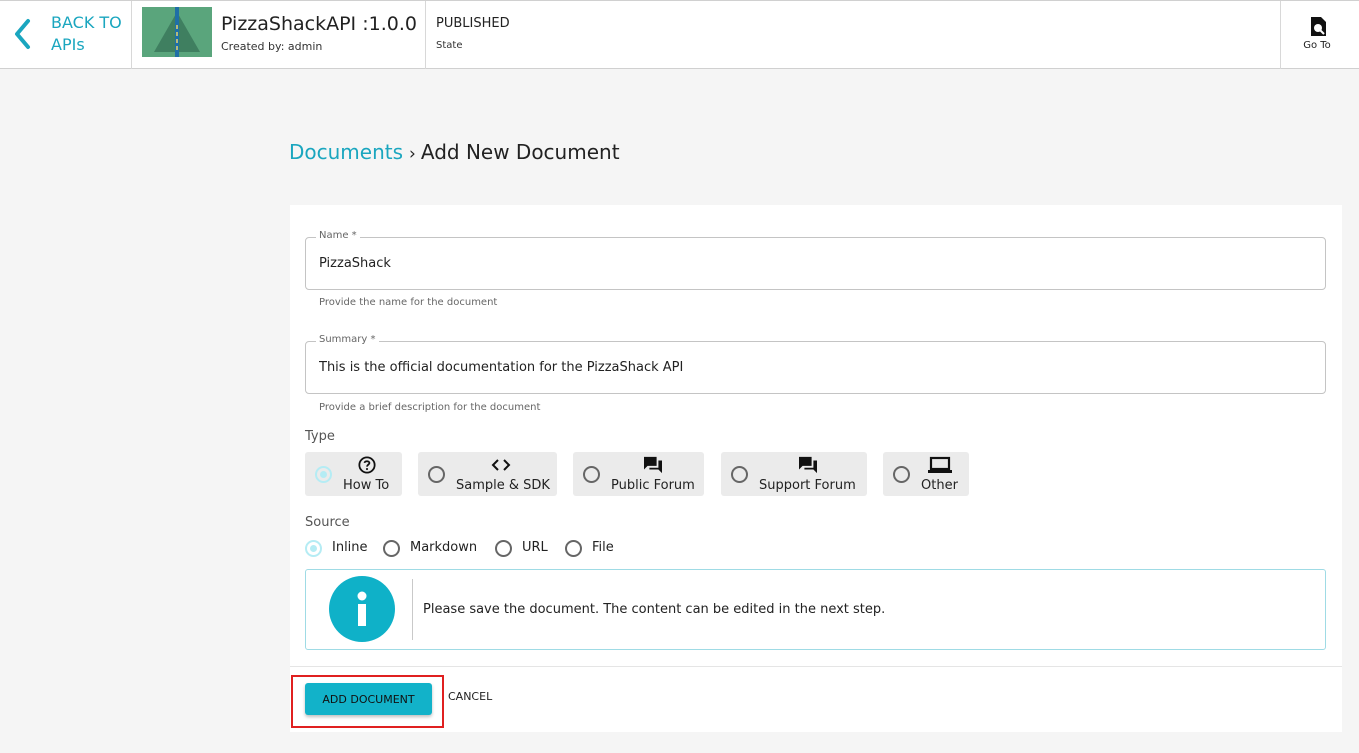  Describe the element at coordinates (940, 464) in the screenshot. I see `laptop-icon` at that location.